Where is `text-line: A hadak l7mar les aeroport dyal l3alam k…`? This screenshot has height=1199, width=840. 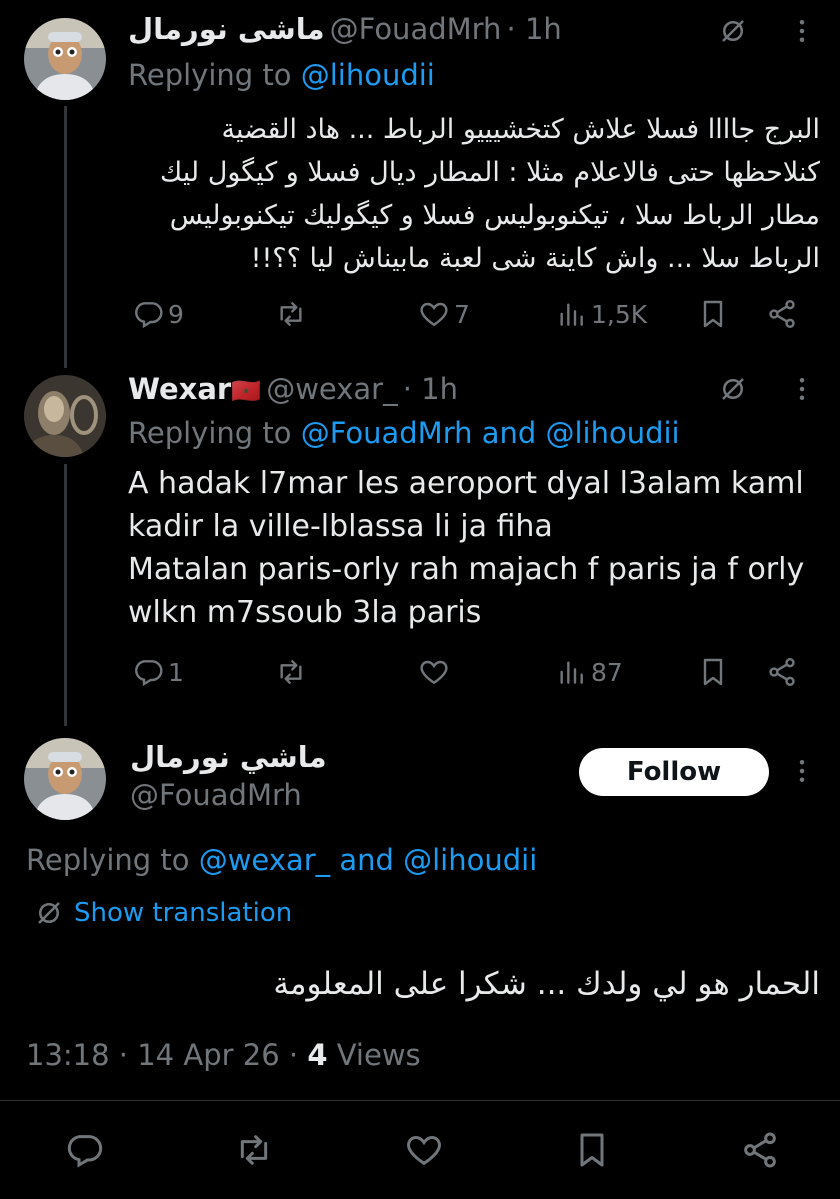 text-line: A hadak l7mar les aeroport dyal l3alam k… is located at coordinates (466, 483).